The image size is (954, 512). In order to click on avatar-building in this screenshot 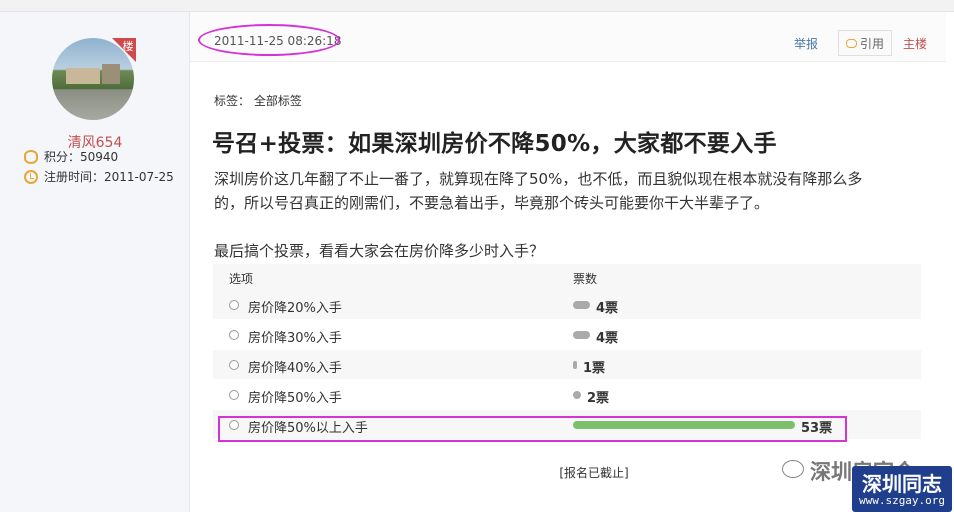, I will do `click(83, 76)`.